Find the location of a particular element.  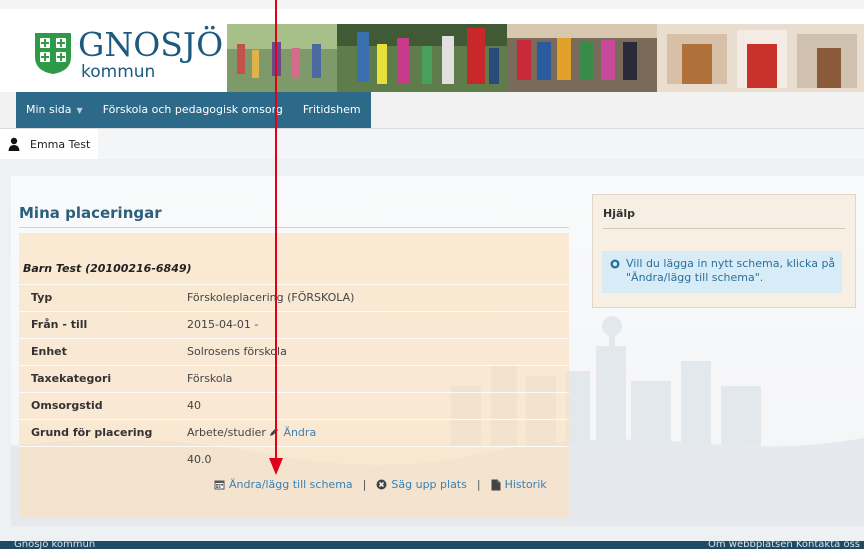

cancel-placement-link: Säg upp plats is located at coordinates (421, 484).